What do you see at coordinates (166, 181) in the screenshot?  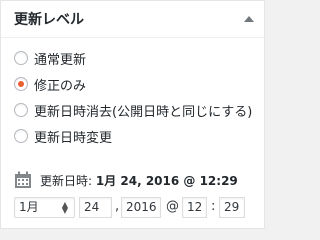 I see `update-date-value: 1月 24, 2016 @ 12:29` at bounding box center [166, 181].